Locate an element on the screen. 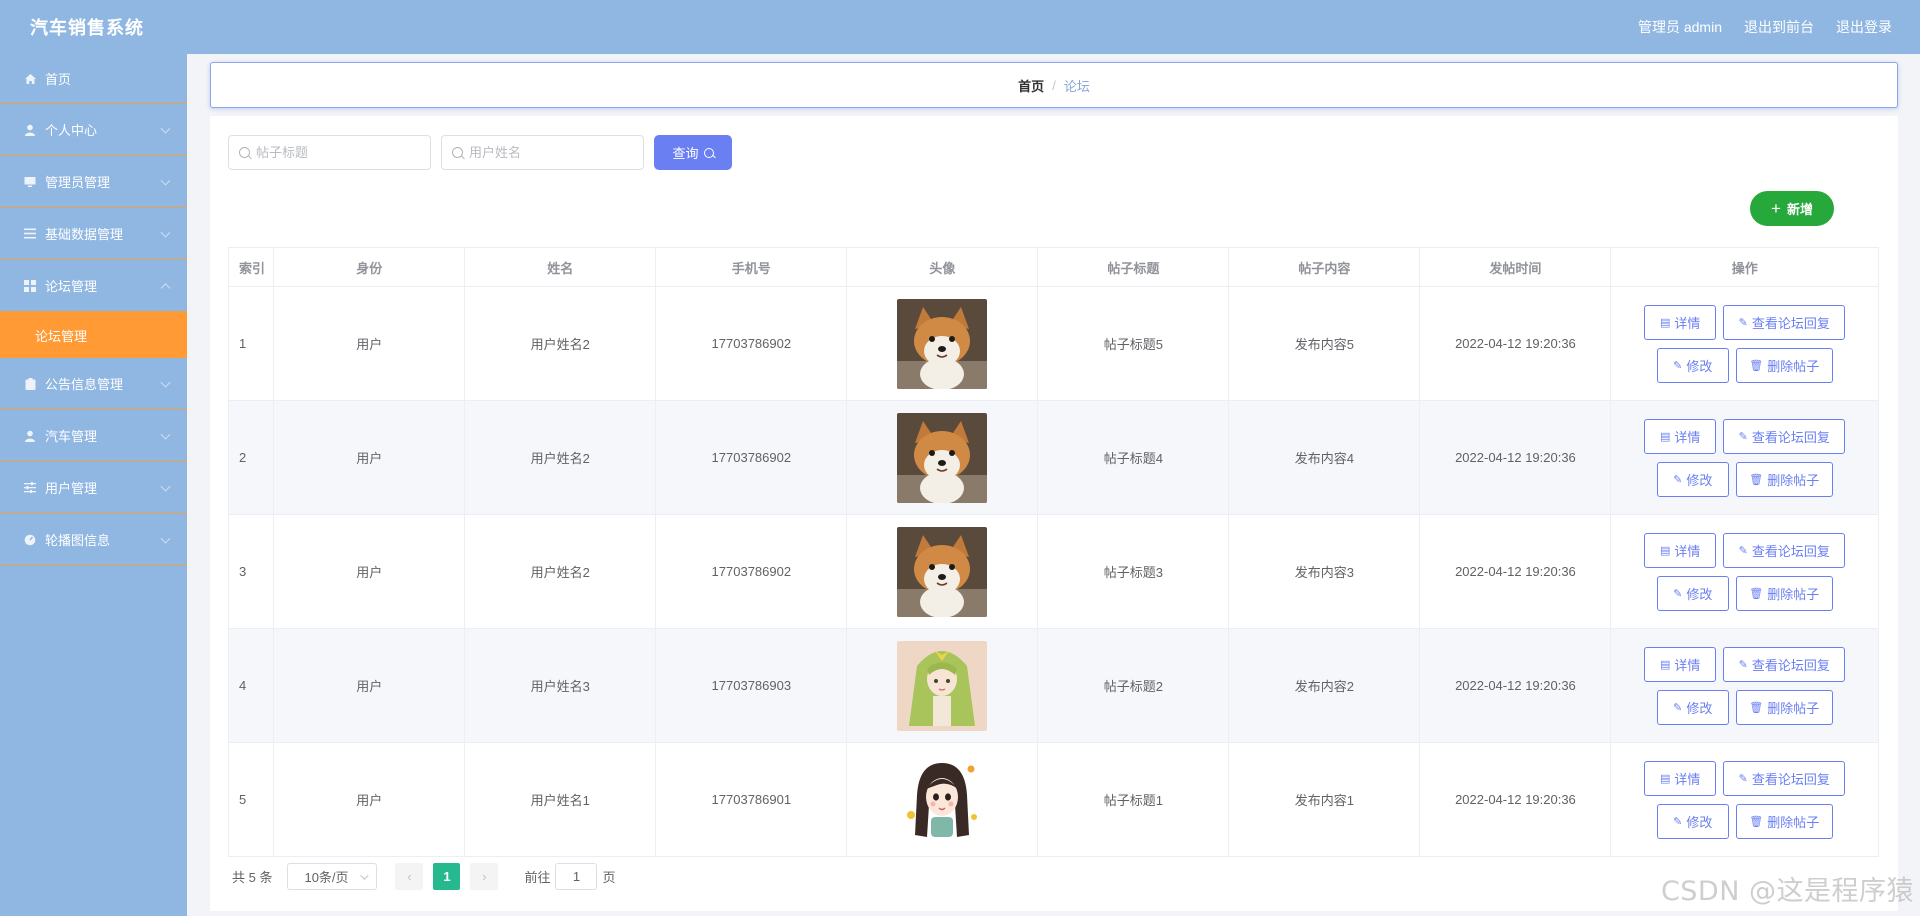 The width and height of the screenshot is (1920, 916). add-button: + 新增 is located at coordinates (1792, 208).